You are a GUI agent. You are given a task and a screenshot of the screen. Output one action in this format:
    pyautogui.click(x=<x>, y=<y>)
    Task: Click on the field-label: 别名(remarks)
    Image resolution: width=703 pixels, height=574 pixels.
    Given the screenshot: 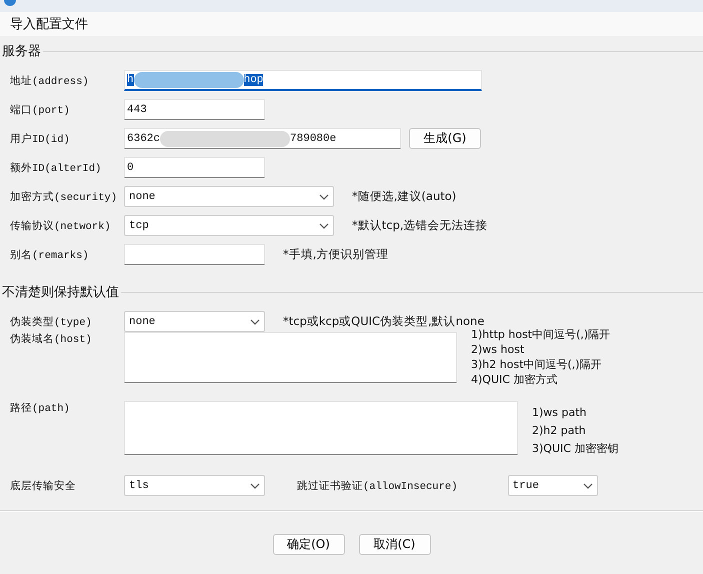 What is the action you would take?
    pyautogui.click(x=50, y=255)
    